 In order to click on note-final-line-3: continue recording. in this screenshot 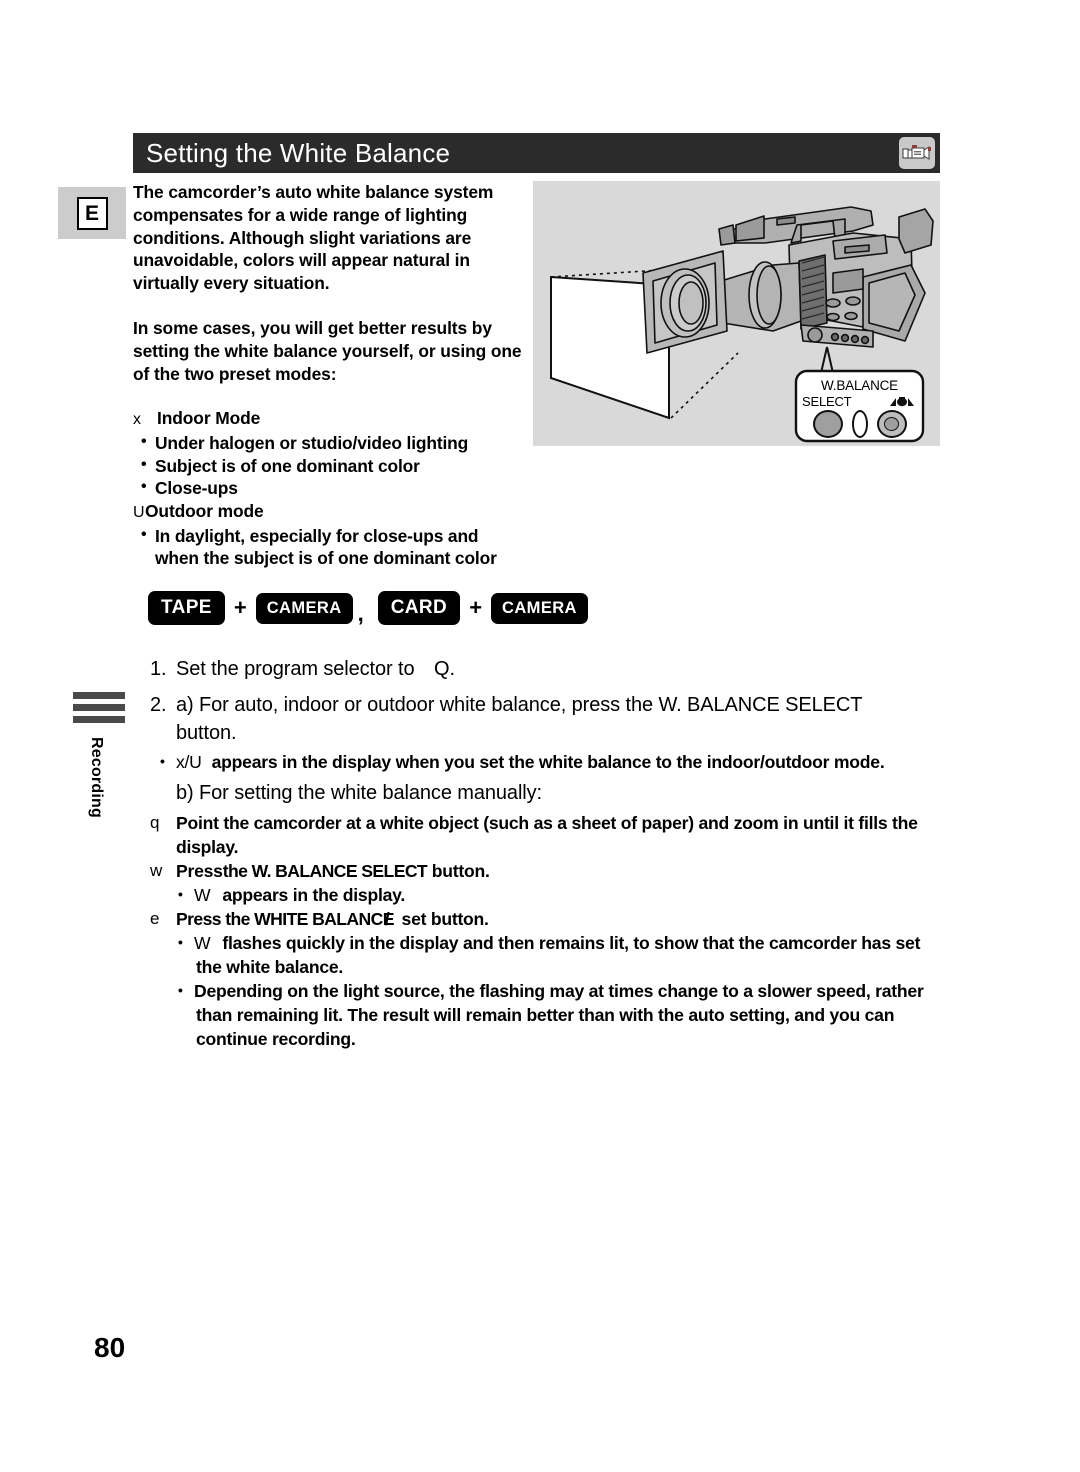, I will do `click(276, 1039)`.